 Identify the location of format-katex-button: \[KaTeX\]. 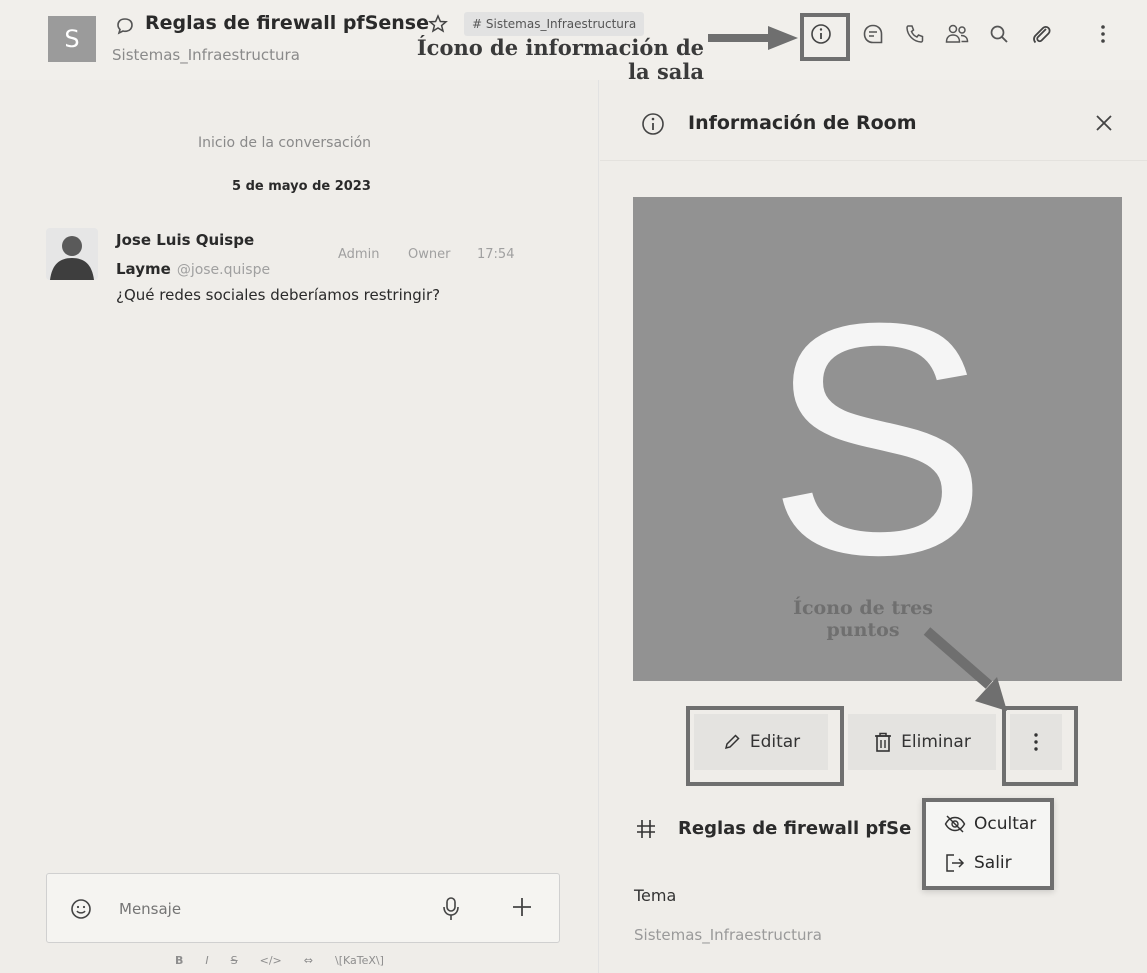
(359, 960).